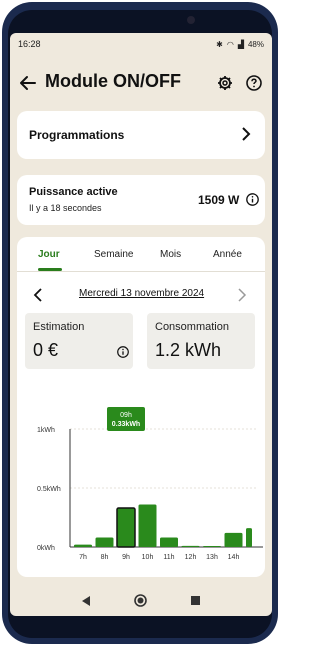 The height and width of the screenshot is (648, 320). Describe the element at coordinates (59, 327) in the screenshot. I see `estimation-title: Estimation` at that location.